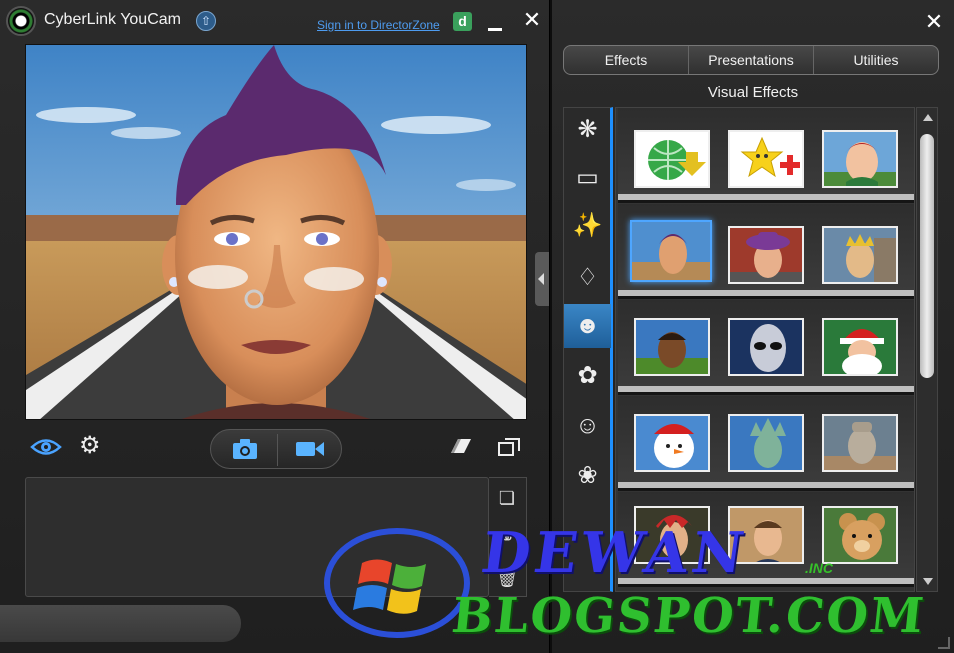 This screenshot has height=653, width=954. What do you see at coordinates (819, 568) in the screenshot?
I see `watermark-inc: .INC` at bounding box center [819, 568].